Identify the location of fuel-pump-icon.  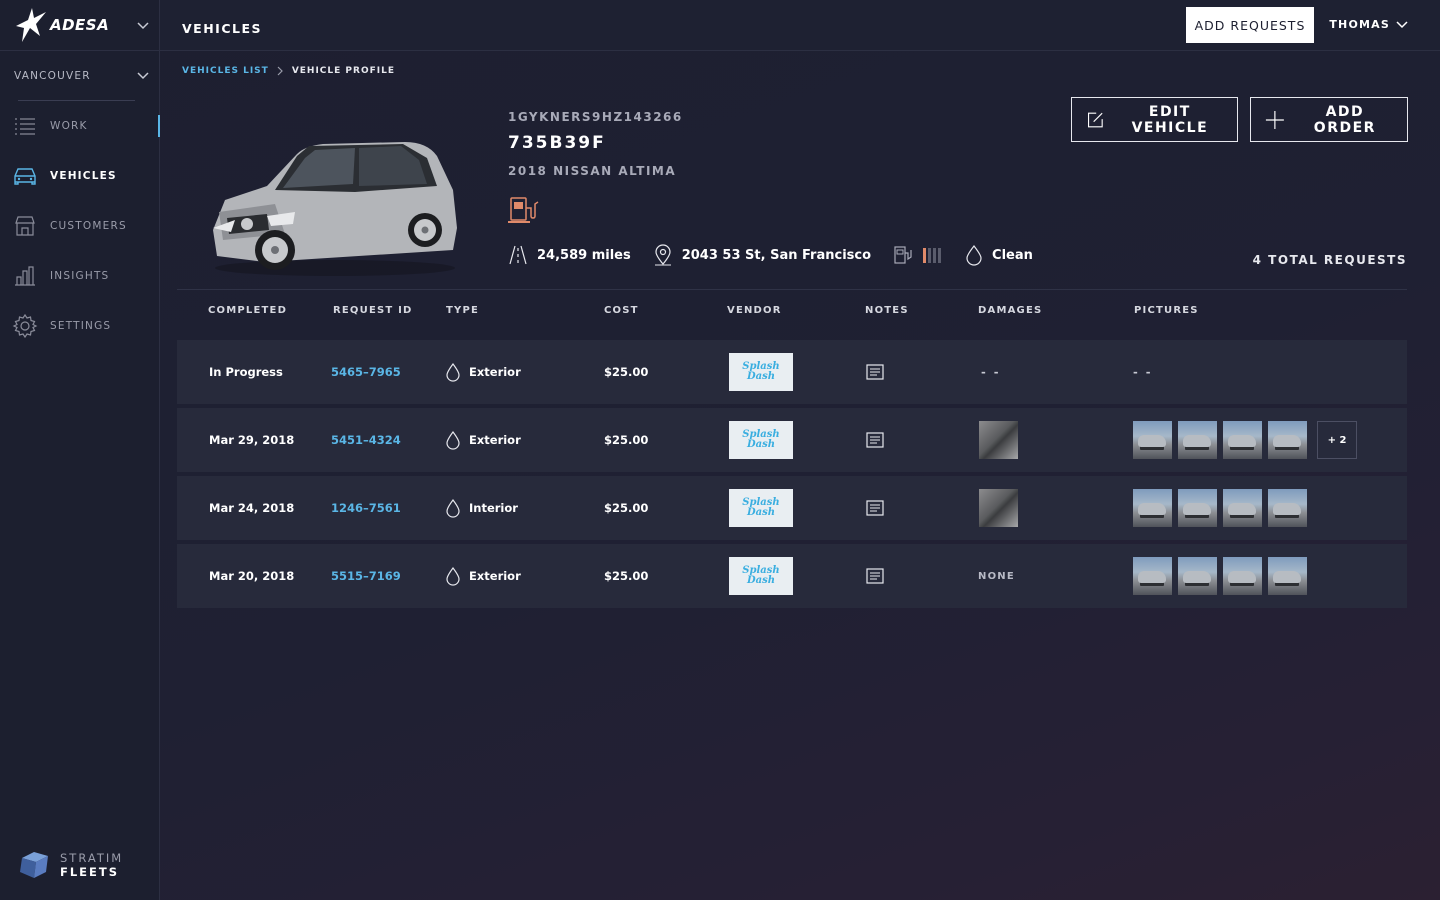
(523, 210).